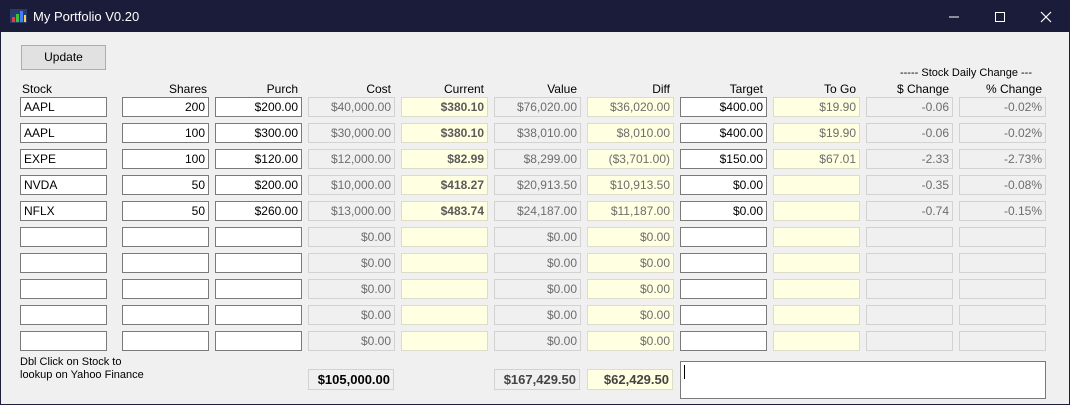 This screenshot has width=1070, height=405. Describe the element at coordinates (18, 16) in the screenshot. I see `chart-app-icon` at that location.